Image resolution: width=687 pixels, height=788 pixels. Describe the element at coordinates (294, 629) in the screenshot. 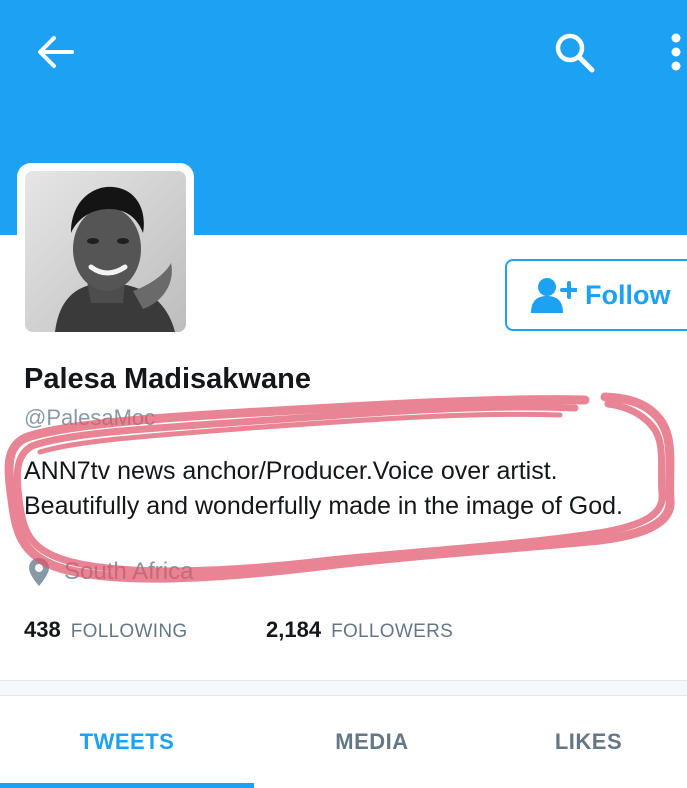

I see `followers-count: 2,184` at that location.